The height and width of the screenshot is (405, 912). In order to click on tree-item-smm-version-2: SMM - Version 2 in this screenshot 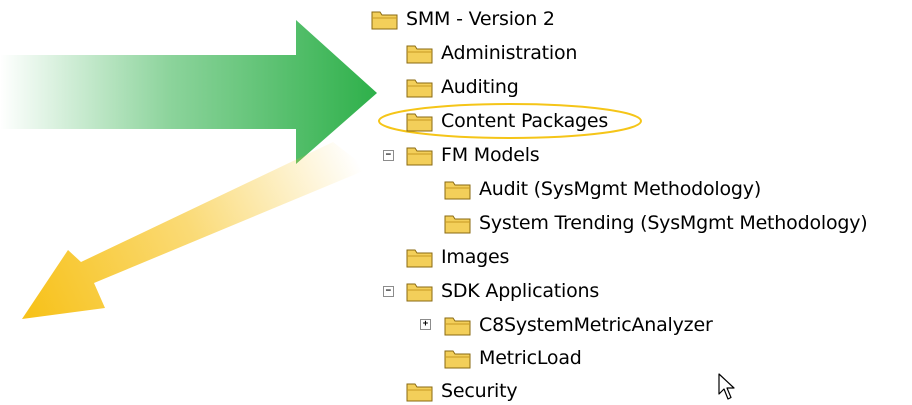, I will do `click(463, 19)`.